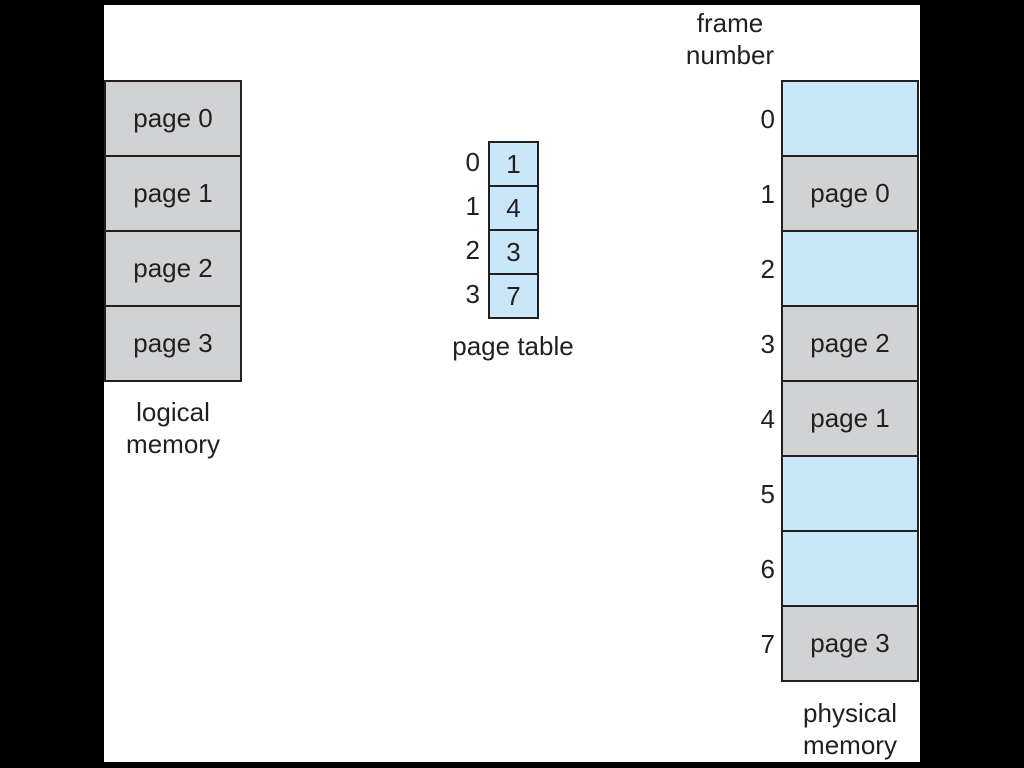 The height and width of the screenshot is (768, 1024). I want to click on physical-memory-label: physical memory, so click(850, 729).